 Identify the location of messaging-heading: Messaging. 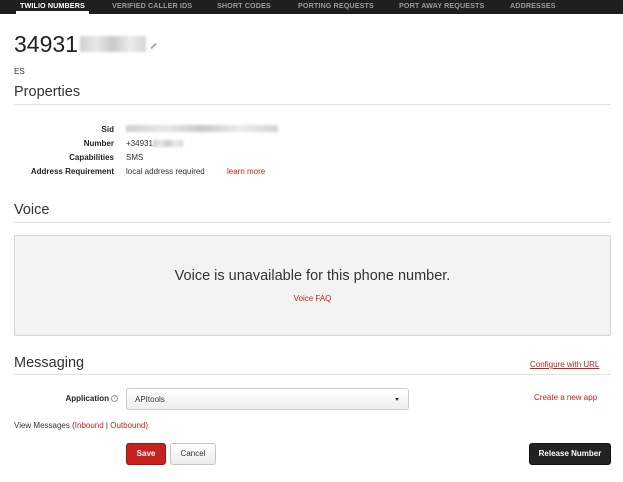
(49, 363).